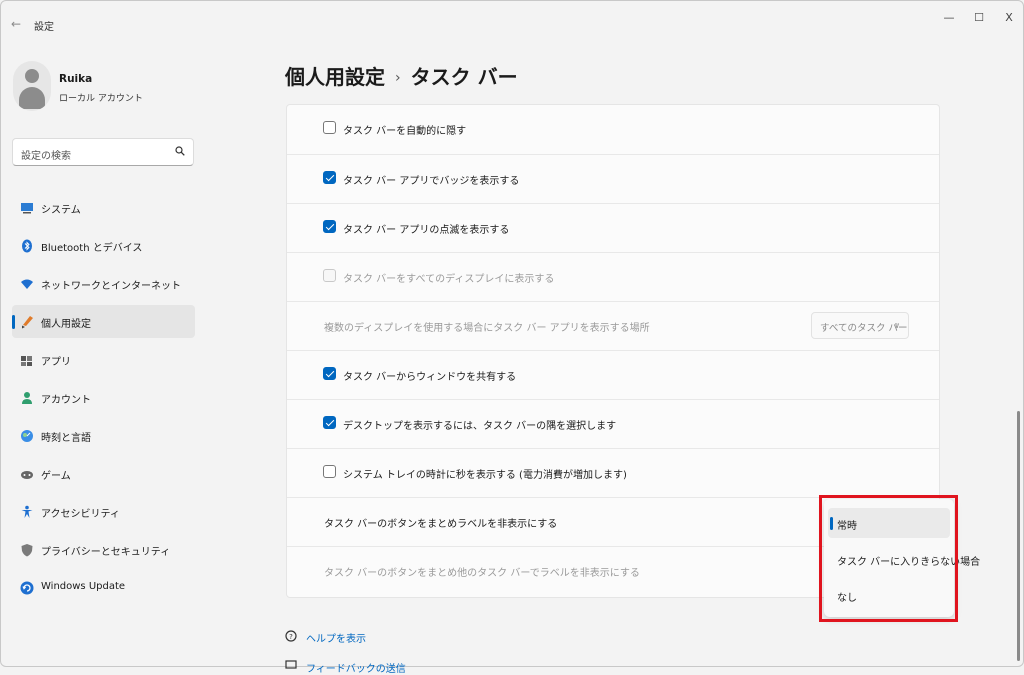  What do you see at coordinates (27, 246) in the screenshot?
I see `bluetooth-icon` at bounding box center [27, 246].